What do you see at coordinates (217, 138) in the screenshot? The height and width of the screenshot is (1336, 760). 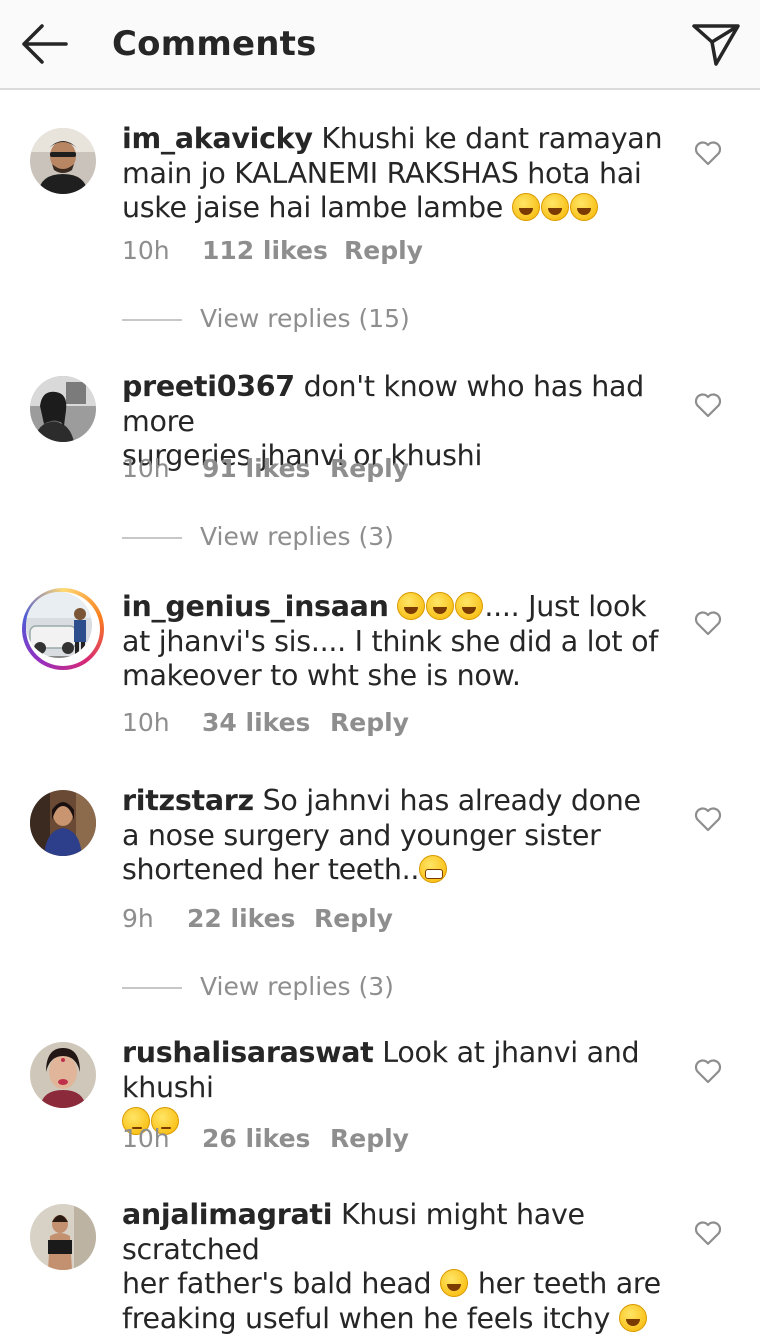 I see `username-link: im_akavicky` at bounding box center [217, 138].